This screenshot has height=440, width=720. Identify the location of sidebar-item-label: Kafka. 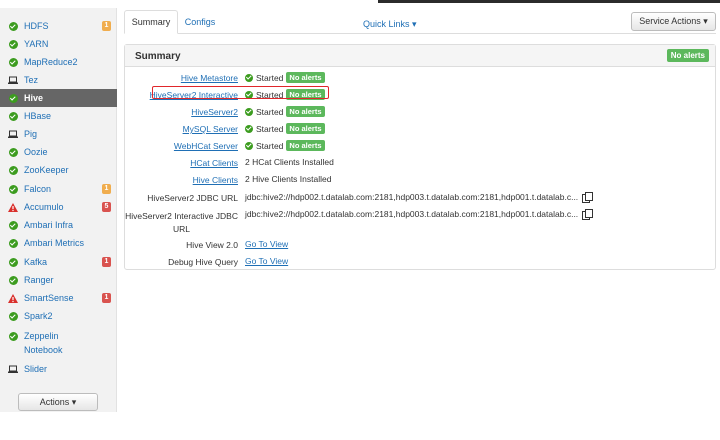
(36, 262).